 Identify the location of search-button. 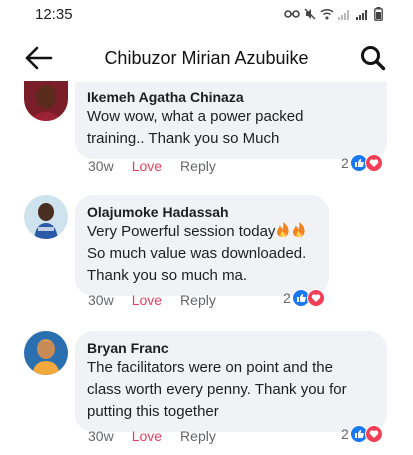
(373, 58).